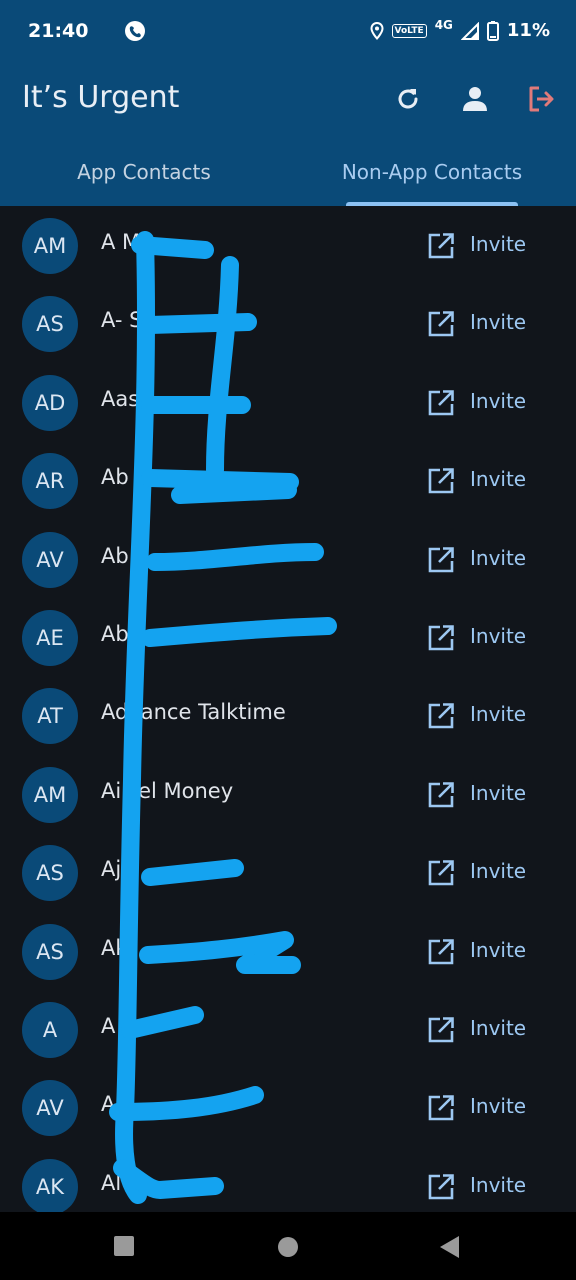 The width and height of the screenshot is (576, 1280). What do you see at coordinates (288, 1179) in the screenshot?
I see `contact-row: AK Al Invite` at bounding box center [288, 1179].